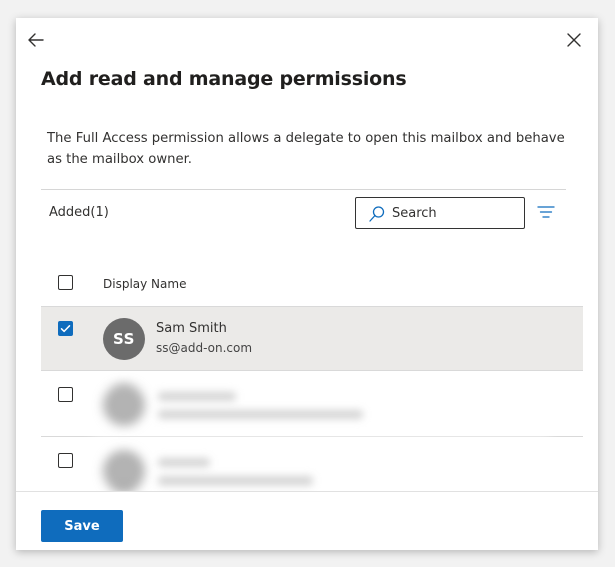 The image size is (615, 567). I want to click on display-name-column-header: Display Name, so click(145, 284).